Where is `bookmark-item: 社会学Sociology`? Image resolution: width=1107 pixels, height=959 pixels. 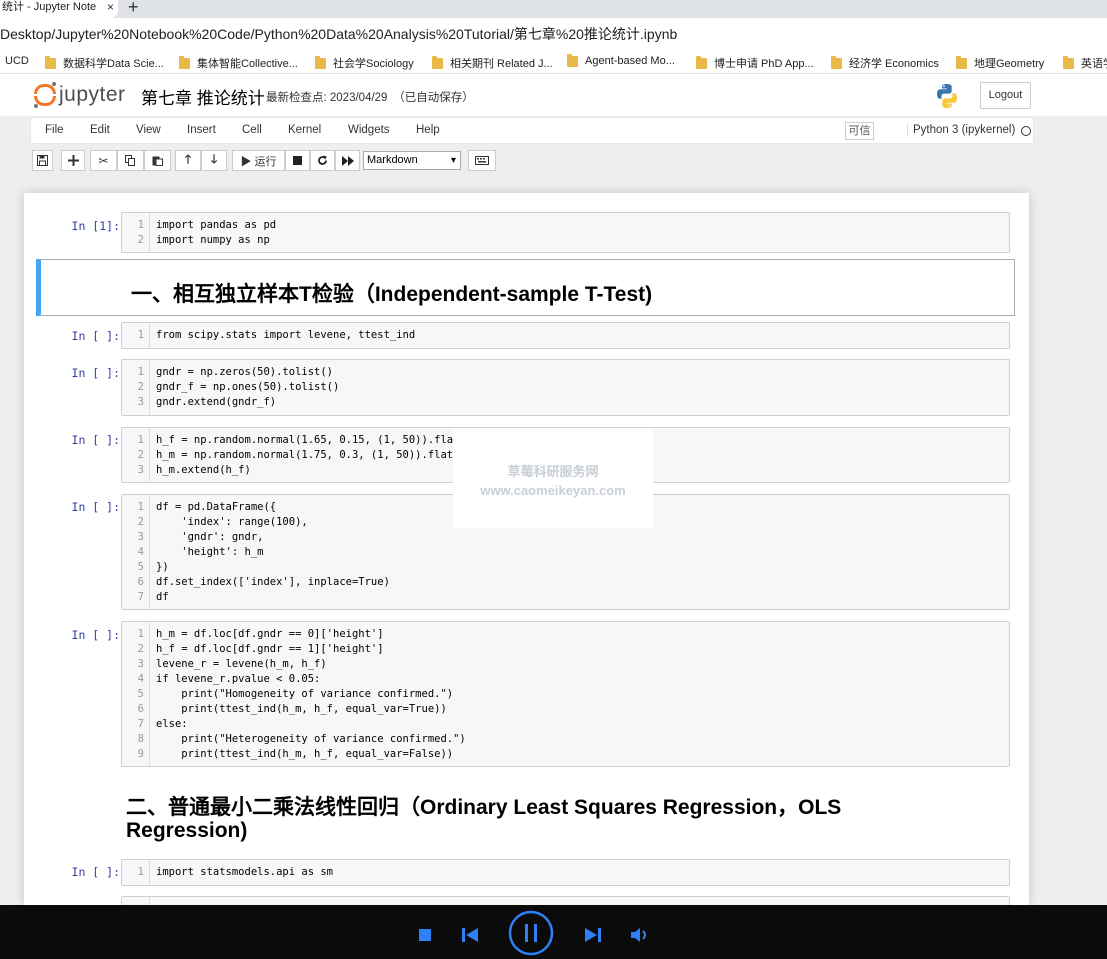 bookmark-item: 社会学Sociology is located at coordinates (364, 63).